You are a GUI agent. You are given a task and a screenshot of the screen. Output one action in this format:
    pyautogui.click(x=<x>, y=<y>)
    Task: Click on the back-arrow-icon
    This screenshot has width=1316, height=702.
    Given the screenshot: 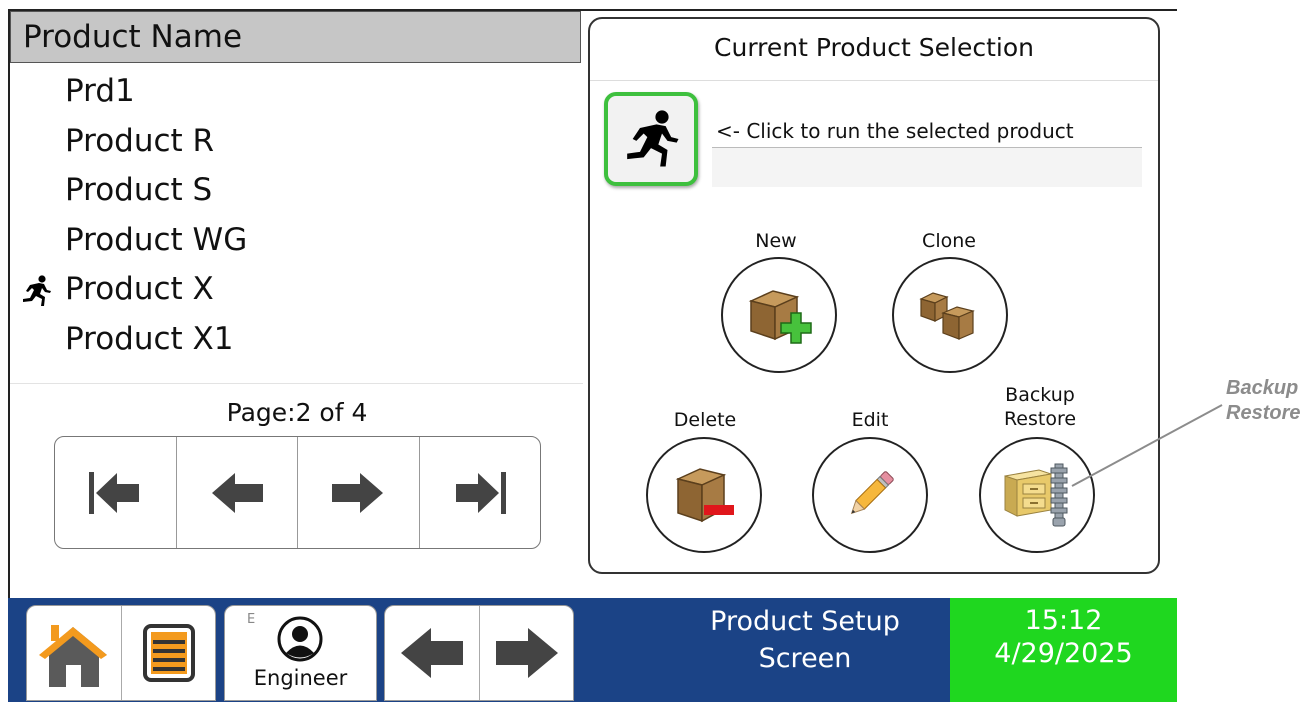 What is the action you would take?
    pyautogui.click(x=432, y=653)
    